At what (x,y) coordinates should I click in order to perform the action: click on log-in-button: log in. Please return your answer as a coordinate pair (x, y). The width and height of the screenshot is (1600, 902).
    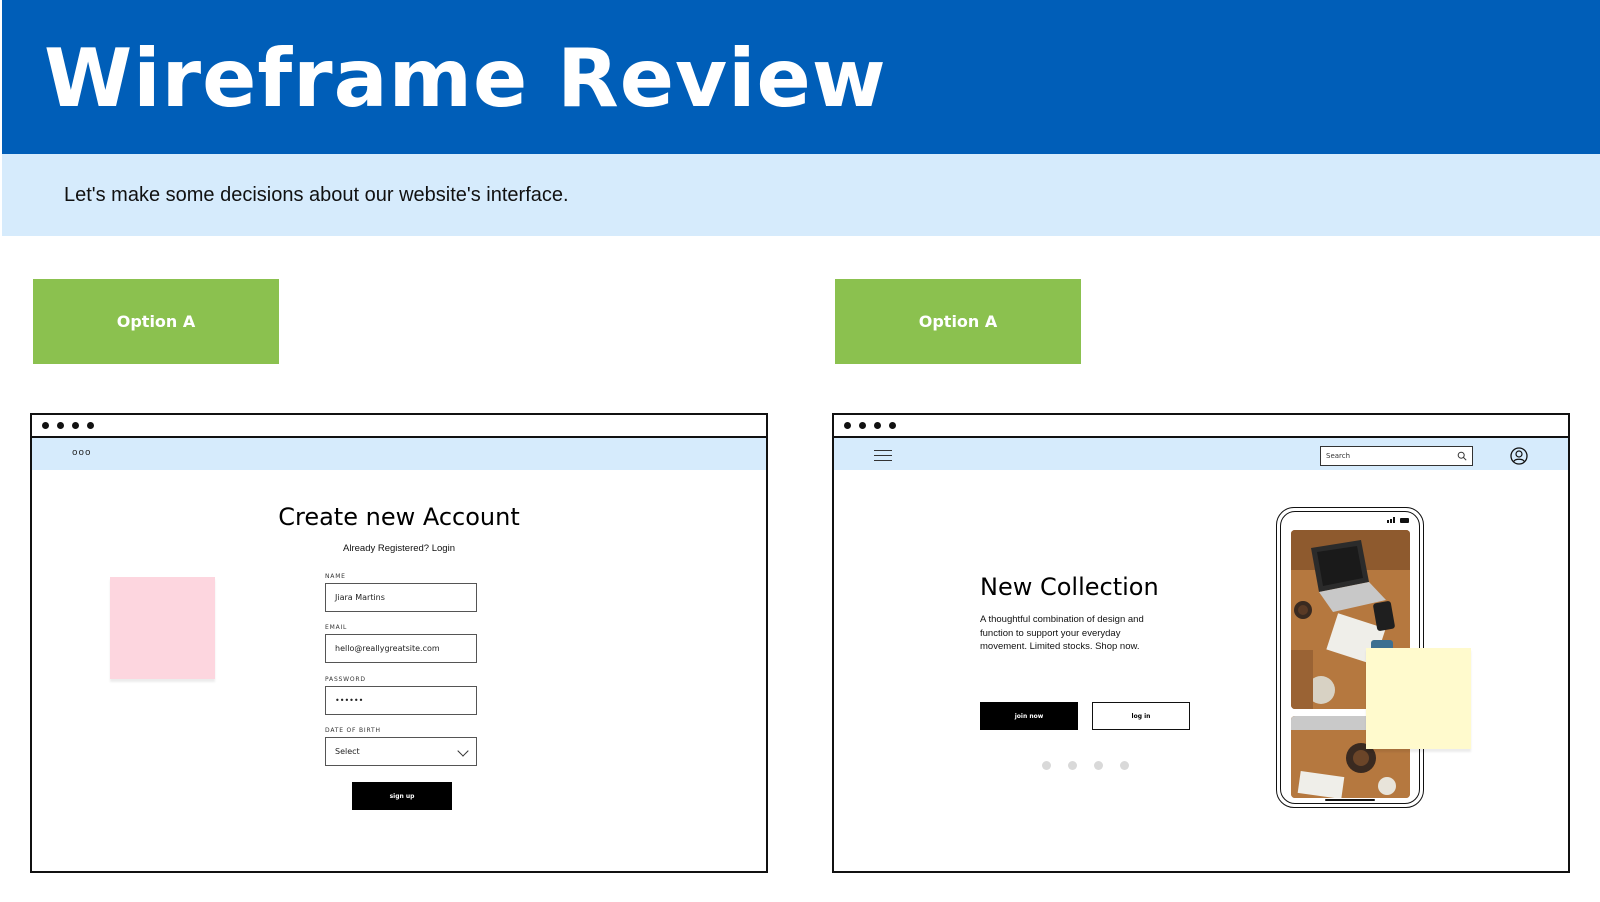
    Looking at the image, I should click on (1141, 716).